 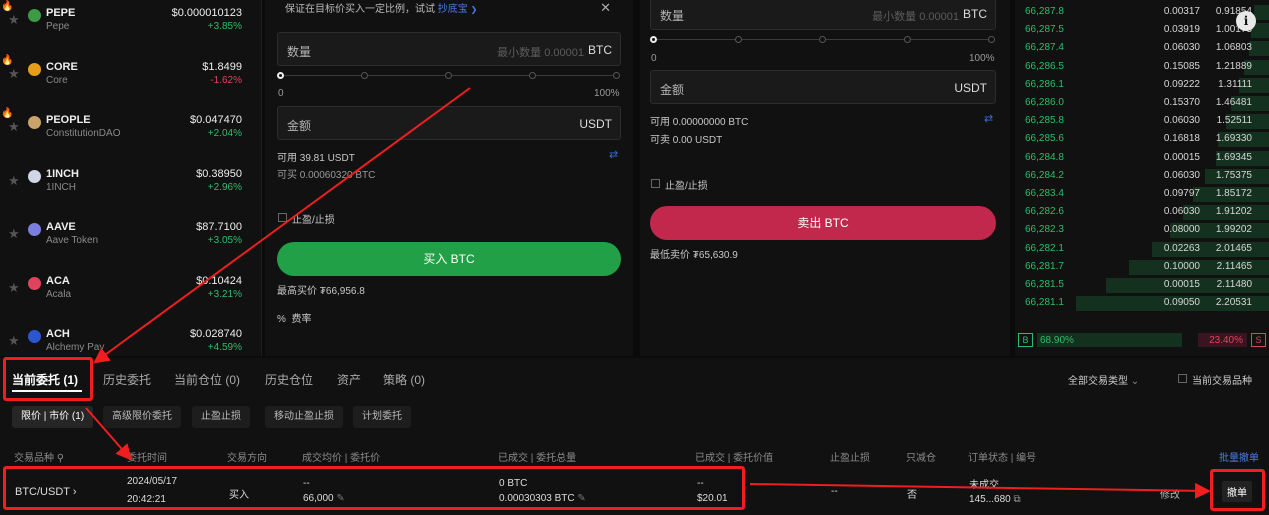 What do you see at coordinates (980, 490) in the screenshot?
I see `arrow-to-cancel-button` at bounding box center [980, 490].